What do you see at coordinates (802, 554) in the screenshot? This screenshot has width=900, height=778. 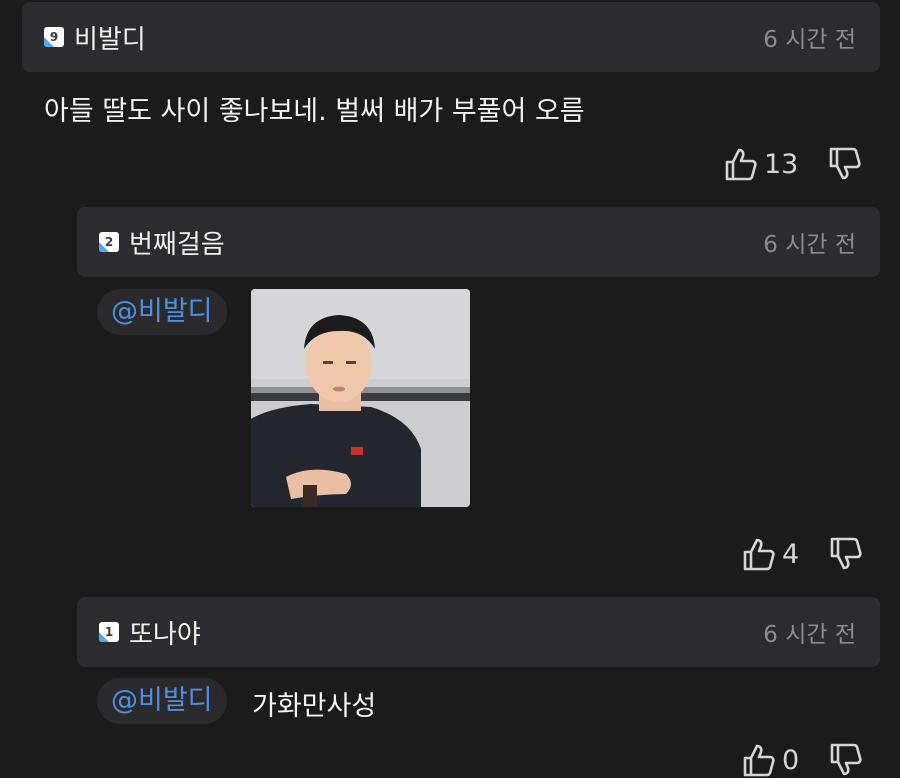 I see `vote-bar: 4` at bounding box center [802, 554].